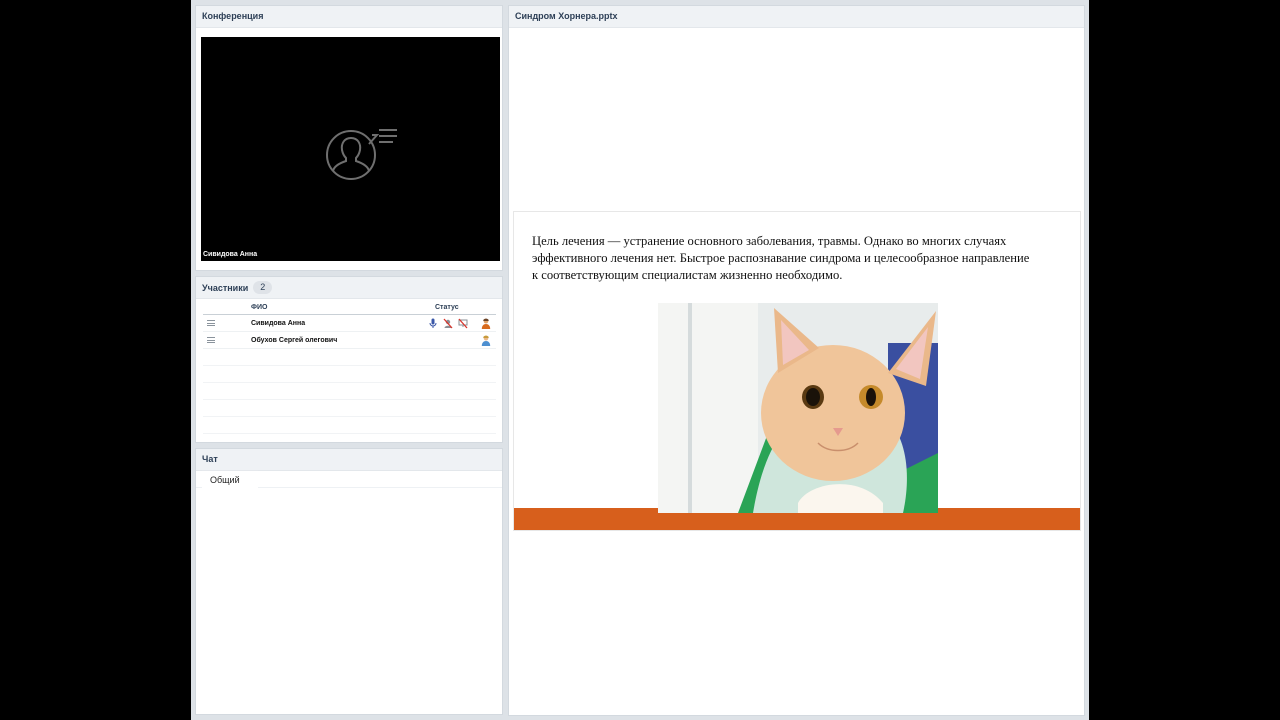 This screenshot has width=1280, height=720. I want to click on microphone-icon, so click(433, 323).